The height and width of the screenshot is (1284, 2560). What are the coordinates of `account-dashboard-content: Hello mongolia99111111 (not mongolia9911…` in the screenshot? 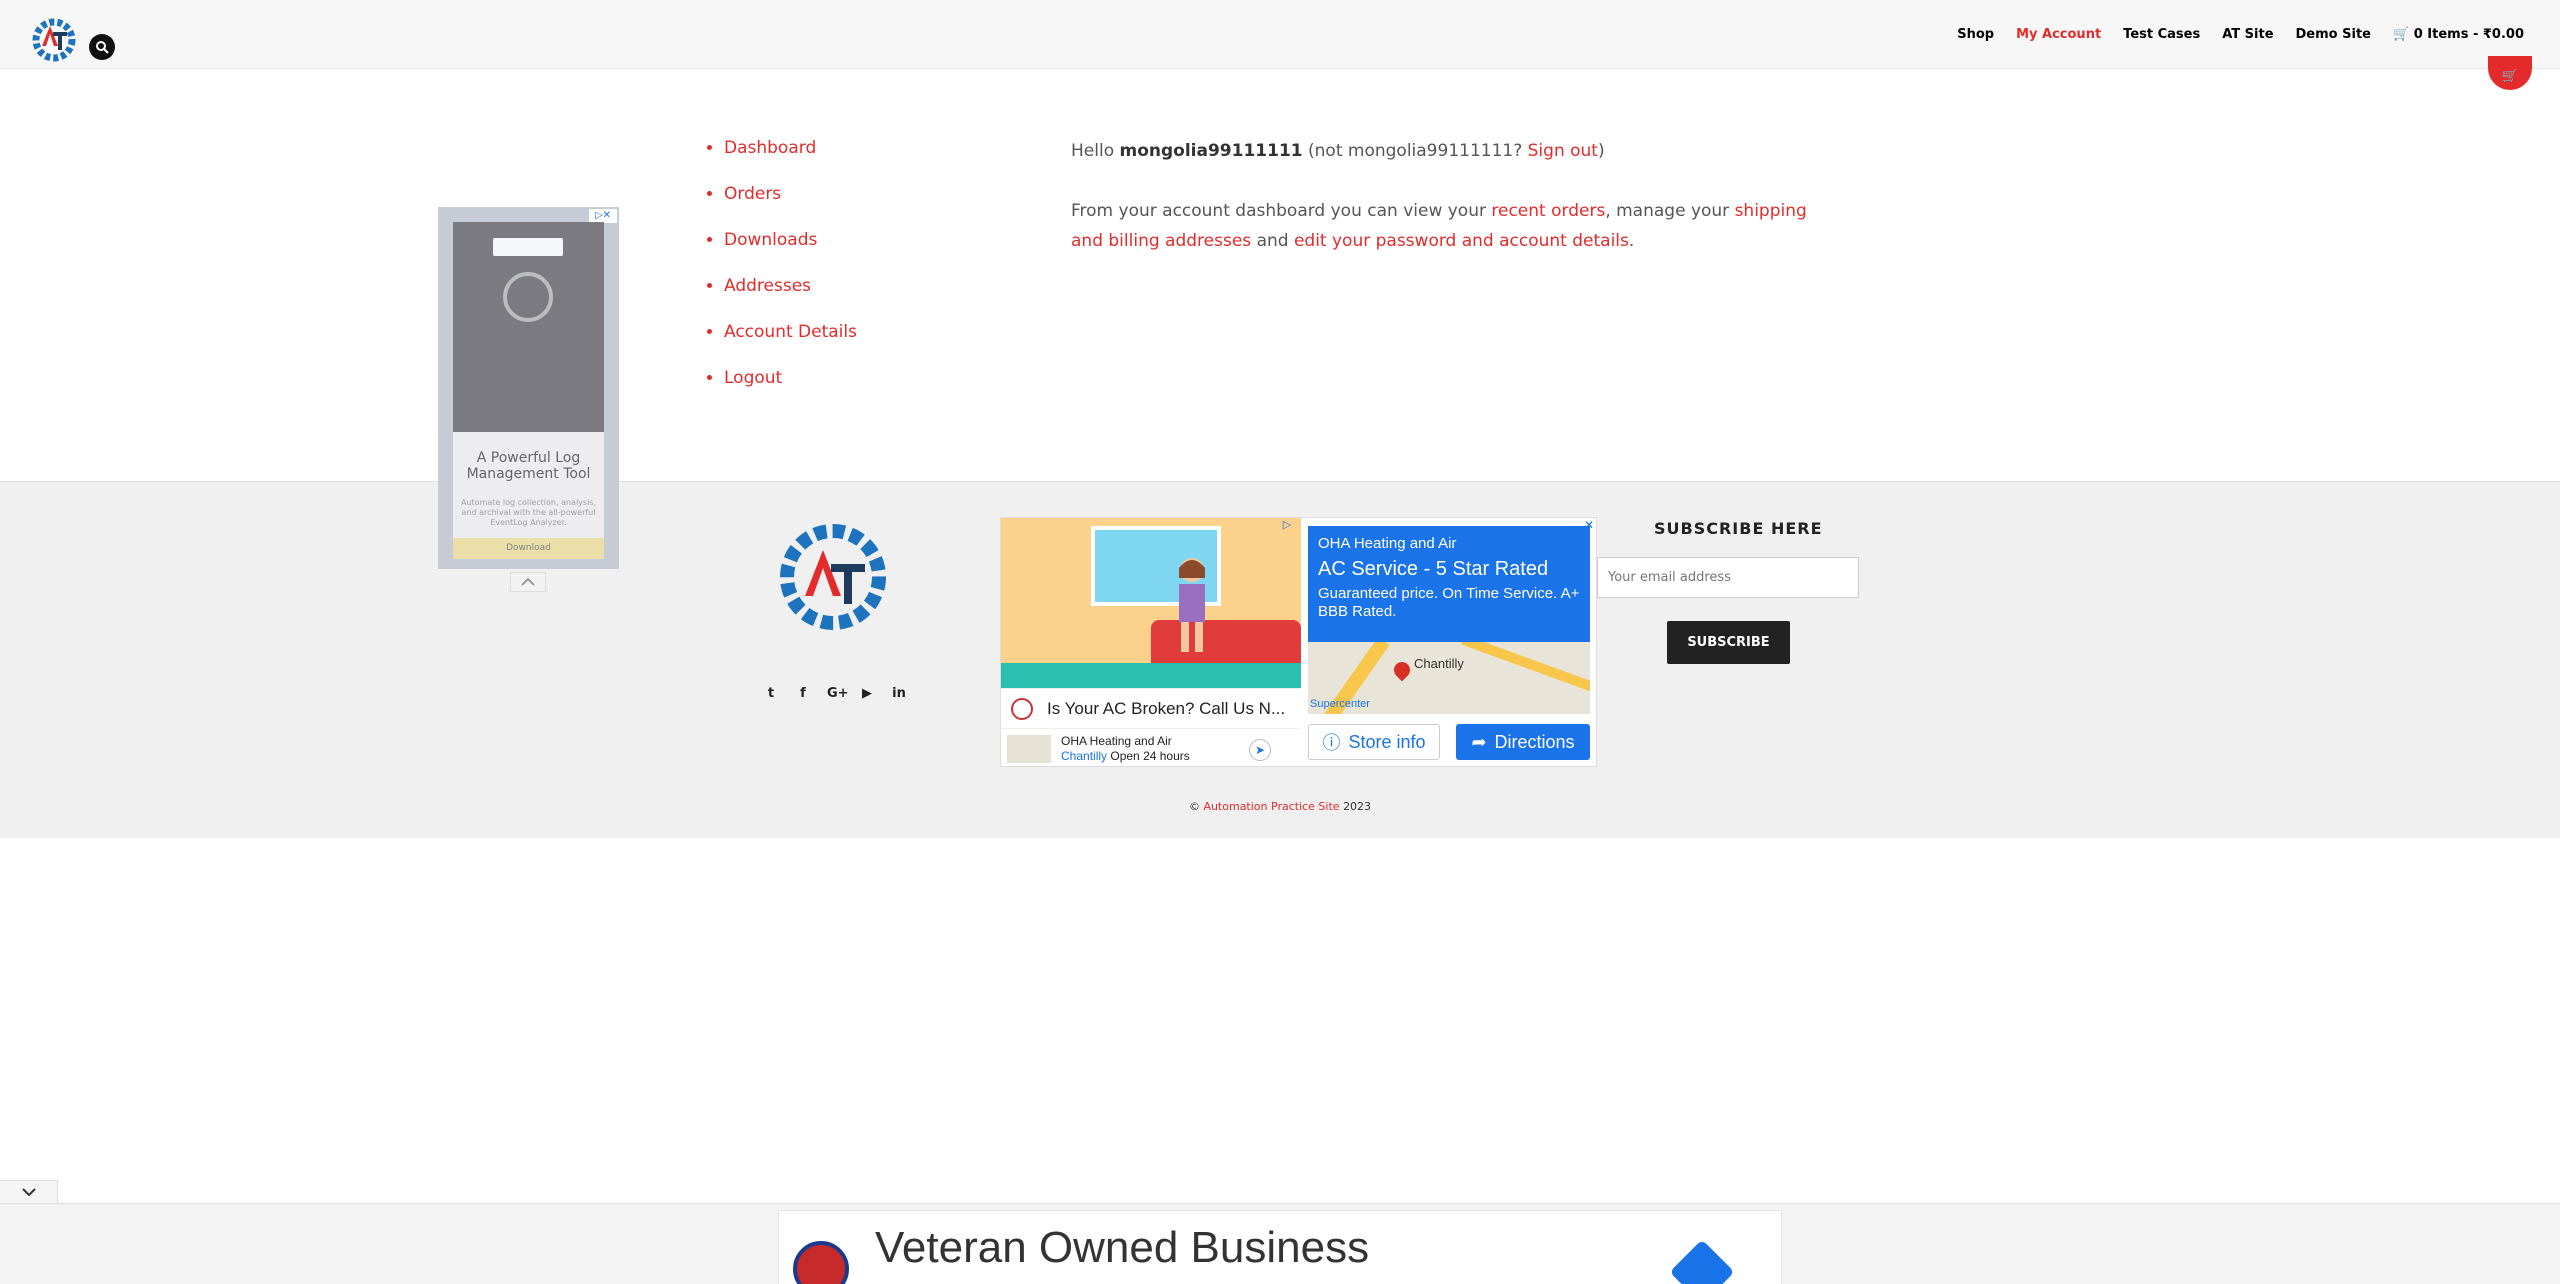 It's located at (1451, 211).